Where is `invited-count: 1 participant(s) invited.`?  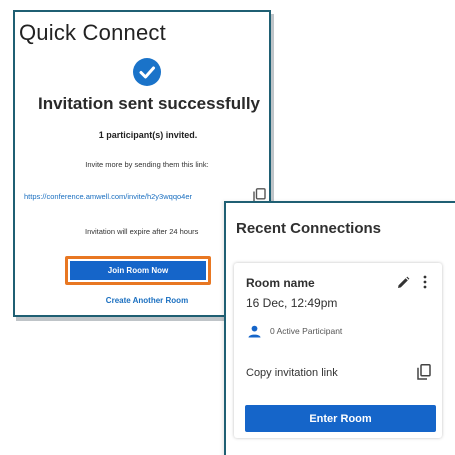 invited-count: 1 participant(s) invited. is located at coordinates (148, 135).